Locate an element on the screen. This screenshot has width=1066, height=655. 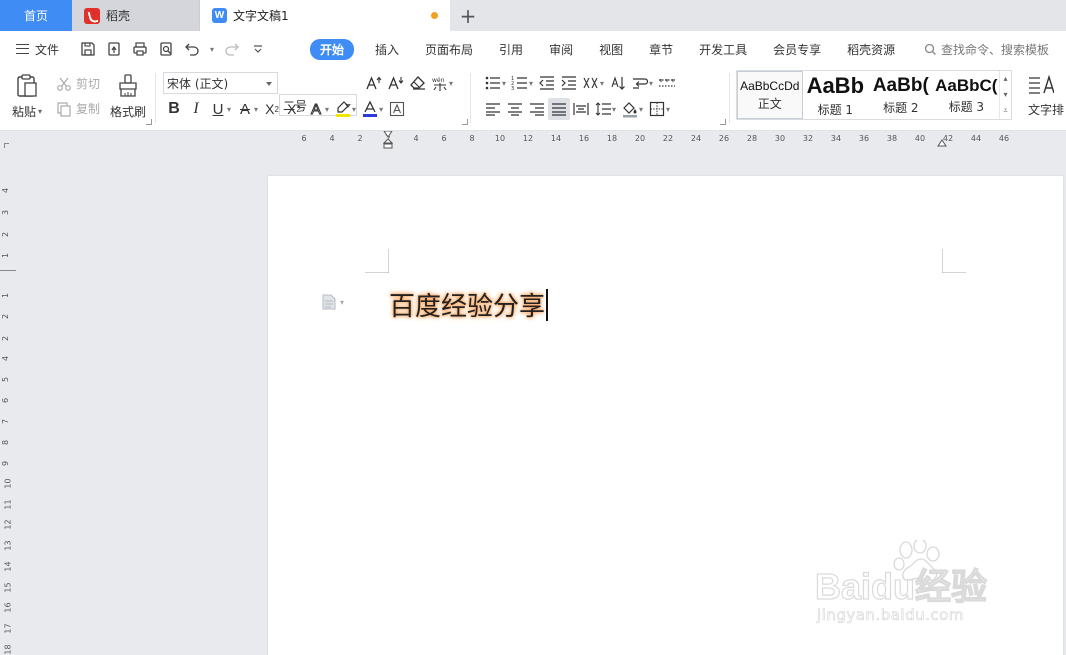
style-heading-3: AaBbC( 标题 3 is located at coordinates (967, 95).